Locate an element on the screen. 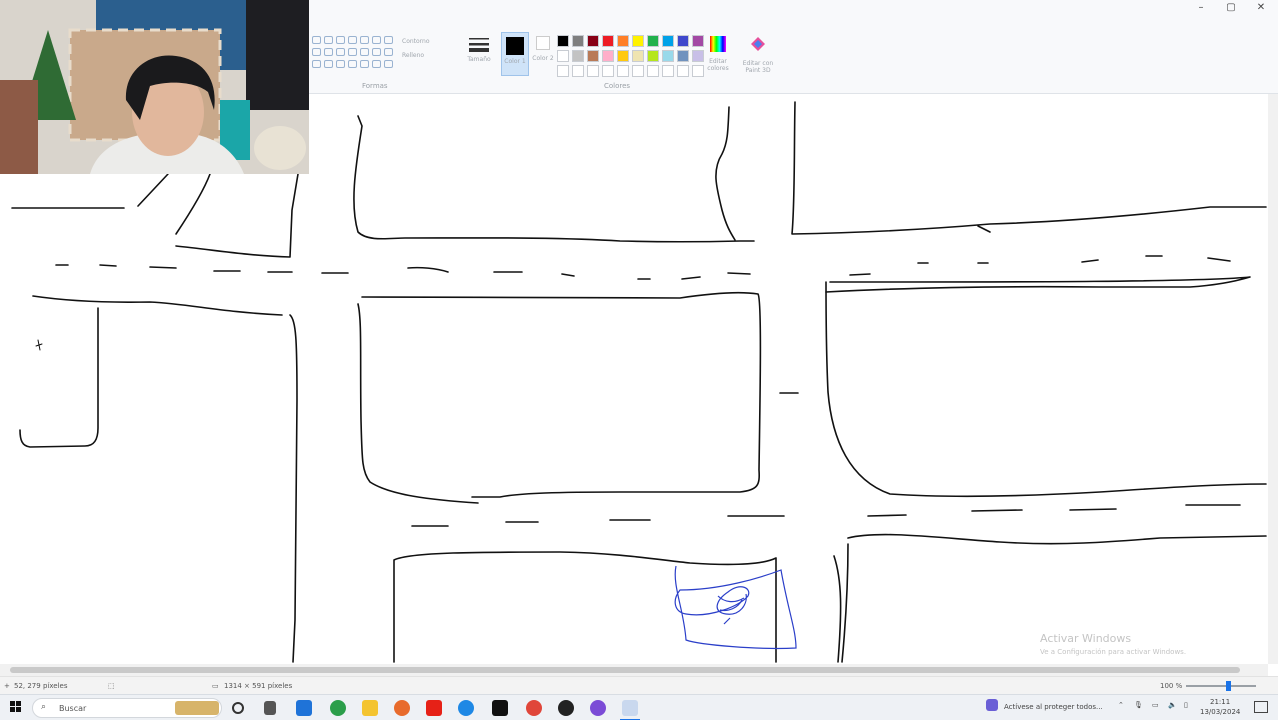  battery-icon: ▯ is located at coordinates (1186, 705).